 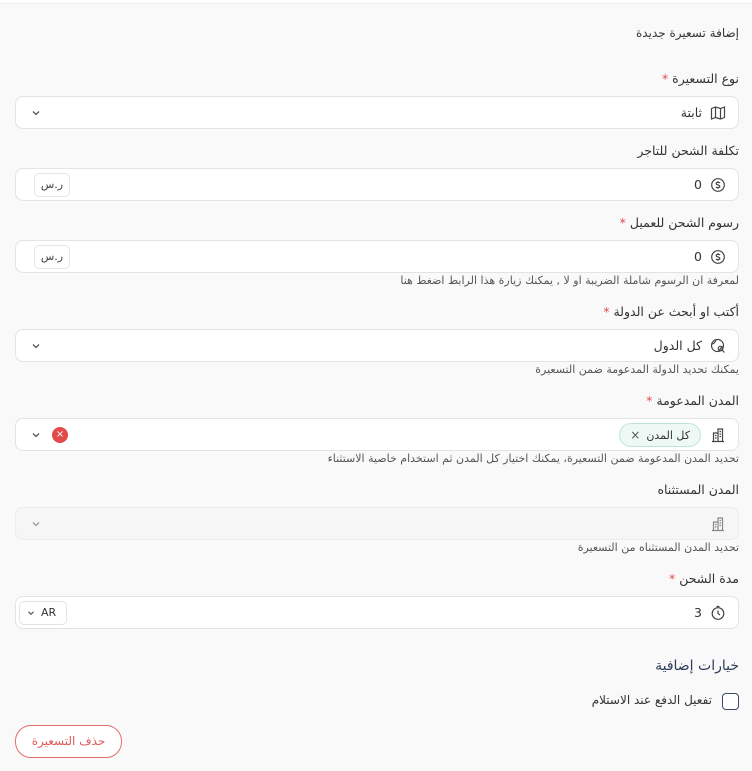 I want to click on language-select: AR, so click(x=43, y=613).